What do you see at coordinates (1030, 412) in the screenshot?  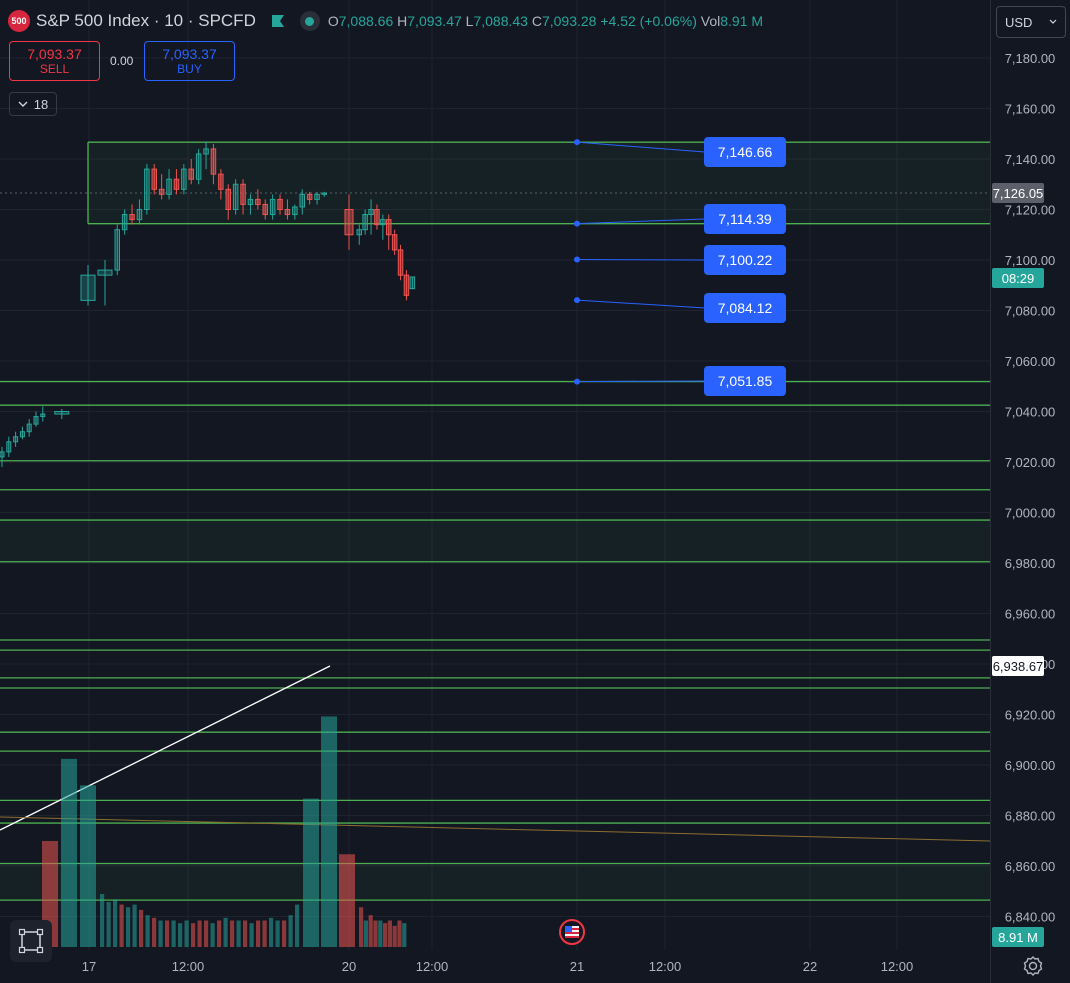 I see `y-tick-label: 7,040.00` at bounding box center [1030, 412].